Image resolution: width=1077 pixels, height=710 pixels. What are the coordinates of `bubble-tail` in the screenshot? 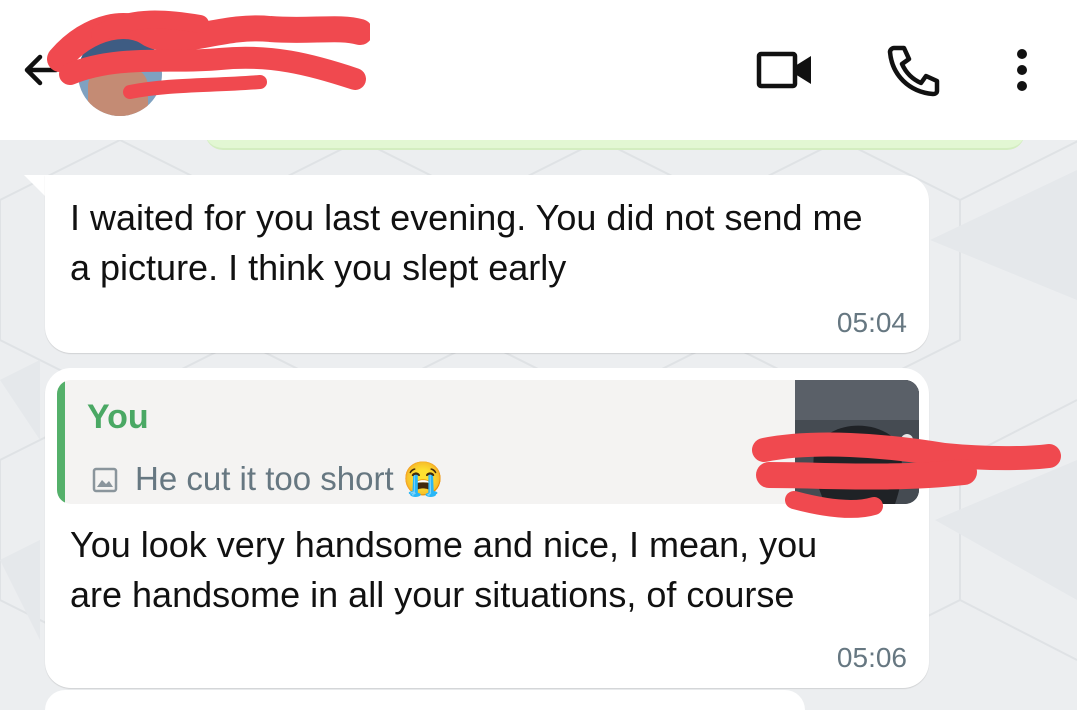 It's located at (35, 186).